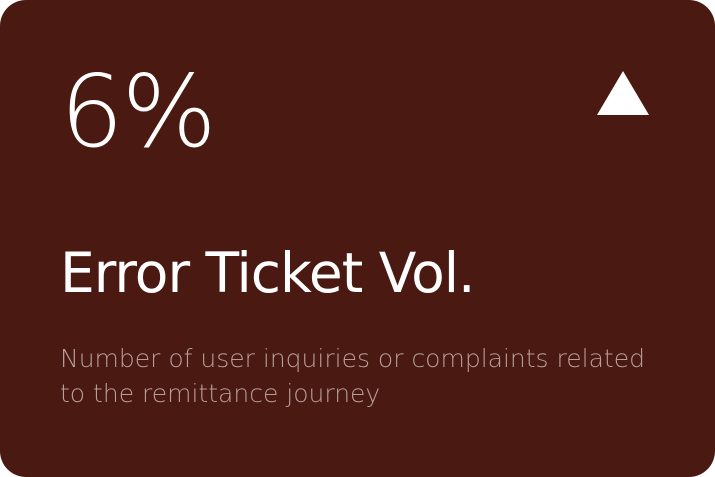  I want to click on triangle-up-icon, so click(623, 93).